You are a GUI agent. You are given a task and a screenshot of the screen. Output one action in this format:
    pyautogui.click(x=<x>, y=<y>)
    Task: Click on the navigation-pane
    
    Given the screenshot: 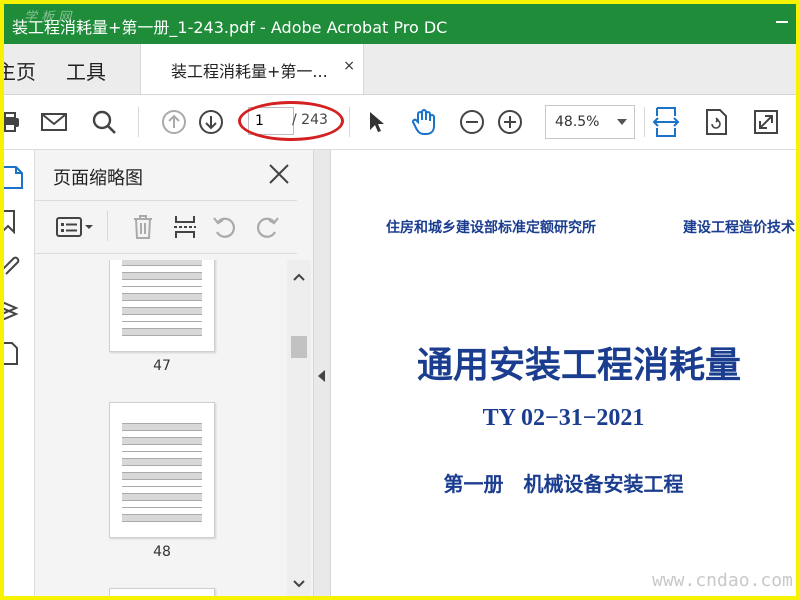 What is the action you would take?
    pyautogui.click(x=19, y=373)
    